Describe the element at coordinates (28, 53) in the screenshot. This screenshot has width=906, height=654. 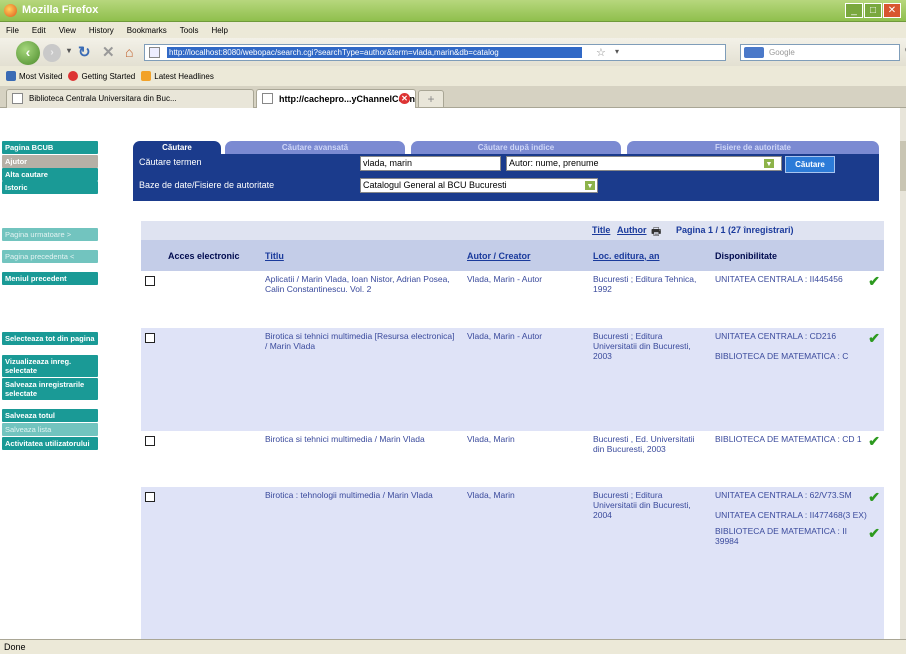
I see `back-arrow-icon: ‹` at that location.